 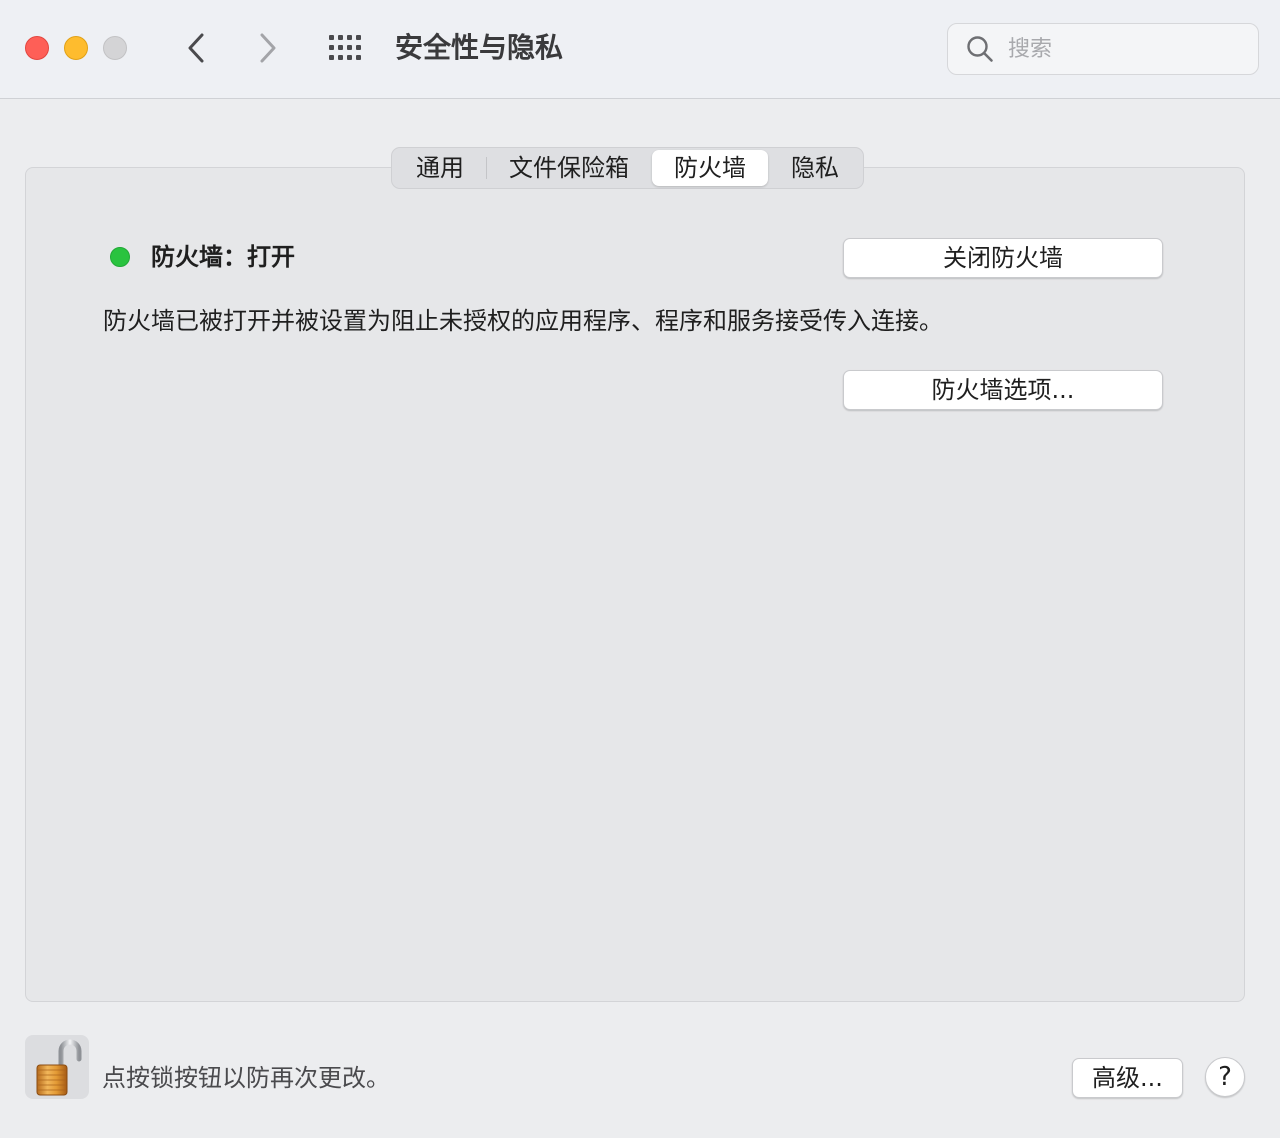 What do you see at coordinates (246, 1078) in the screenshot?
I see `lock-hint-text: 点按锁按钮以防再次更改。` at bounding box center [246, 1078].